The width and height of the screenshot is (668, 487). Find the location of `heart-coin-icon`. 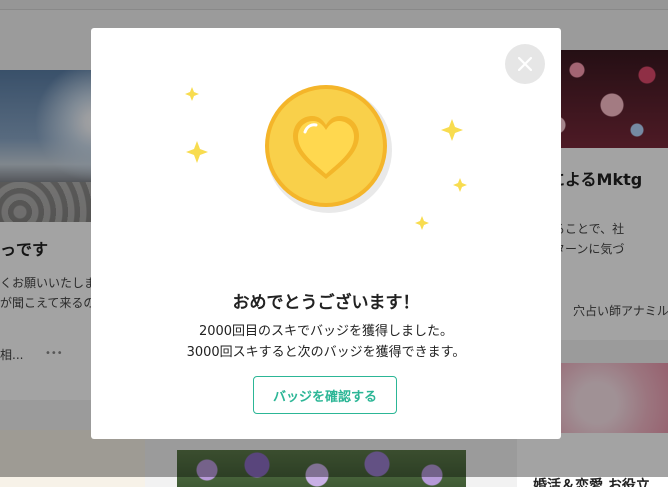

heart-coin-icon is located at coordinates (328, 149).